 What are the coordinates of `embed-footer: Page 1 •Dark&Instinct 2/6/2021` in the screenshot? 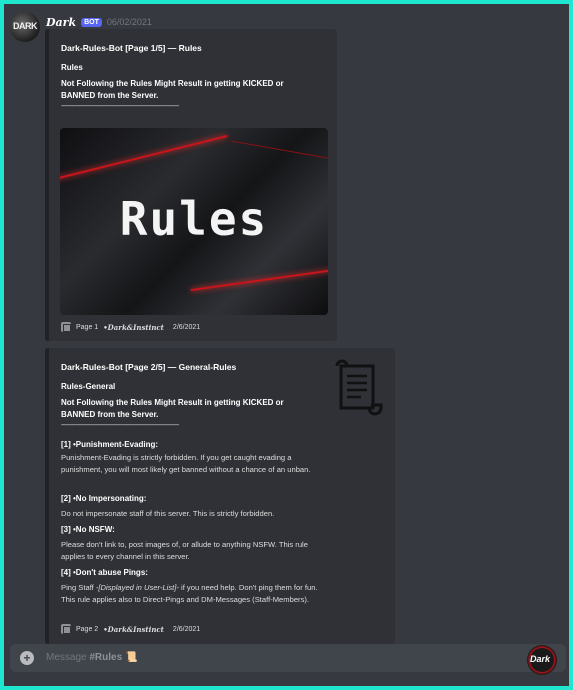 It's located at (132, 327).